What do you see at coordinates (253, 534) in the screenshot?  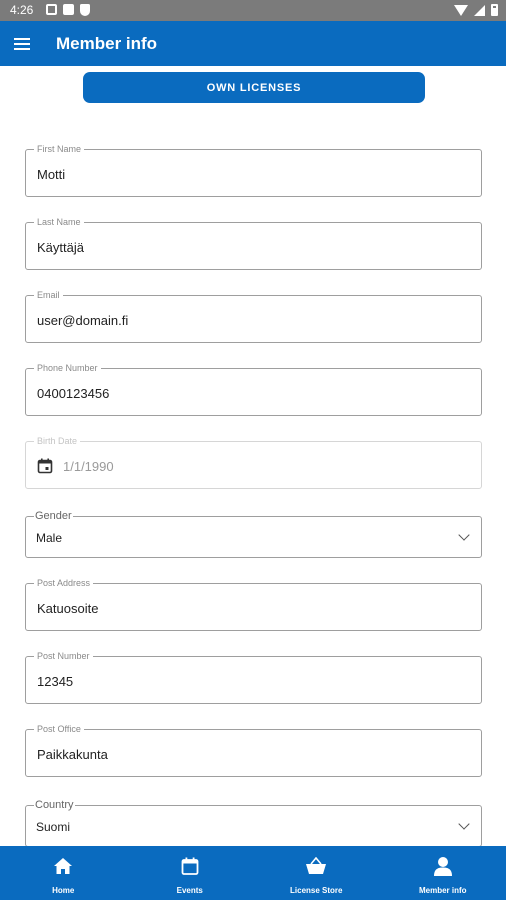 I see `gender-select: Gender Male` at bounding box center [253, 534].